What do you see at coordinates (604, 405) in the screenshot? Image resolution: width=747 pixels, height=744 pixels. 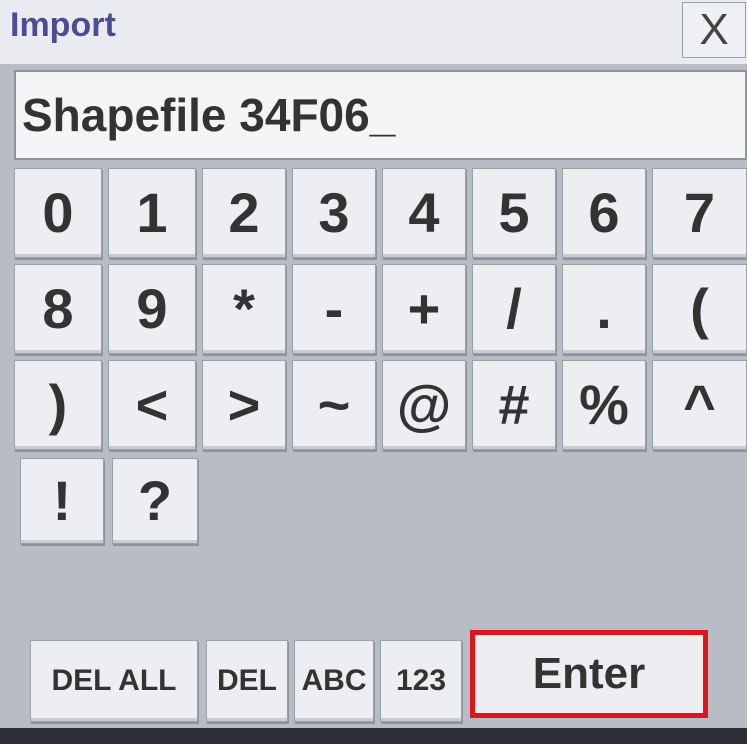 I see `key-percent: %` at bounding box center [604, 405].